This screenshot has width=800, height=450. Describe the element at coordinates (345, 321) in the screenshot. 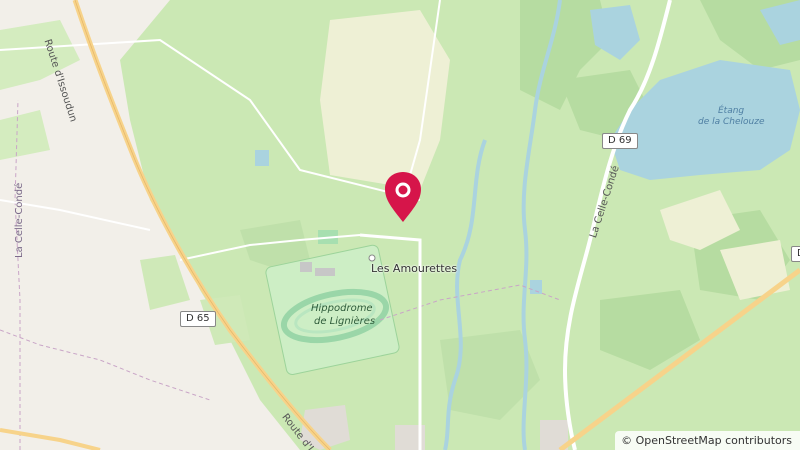

I see `label-hippodrome-line2: de Lignières` at that location.